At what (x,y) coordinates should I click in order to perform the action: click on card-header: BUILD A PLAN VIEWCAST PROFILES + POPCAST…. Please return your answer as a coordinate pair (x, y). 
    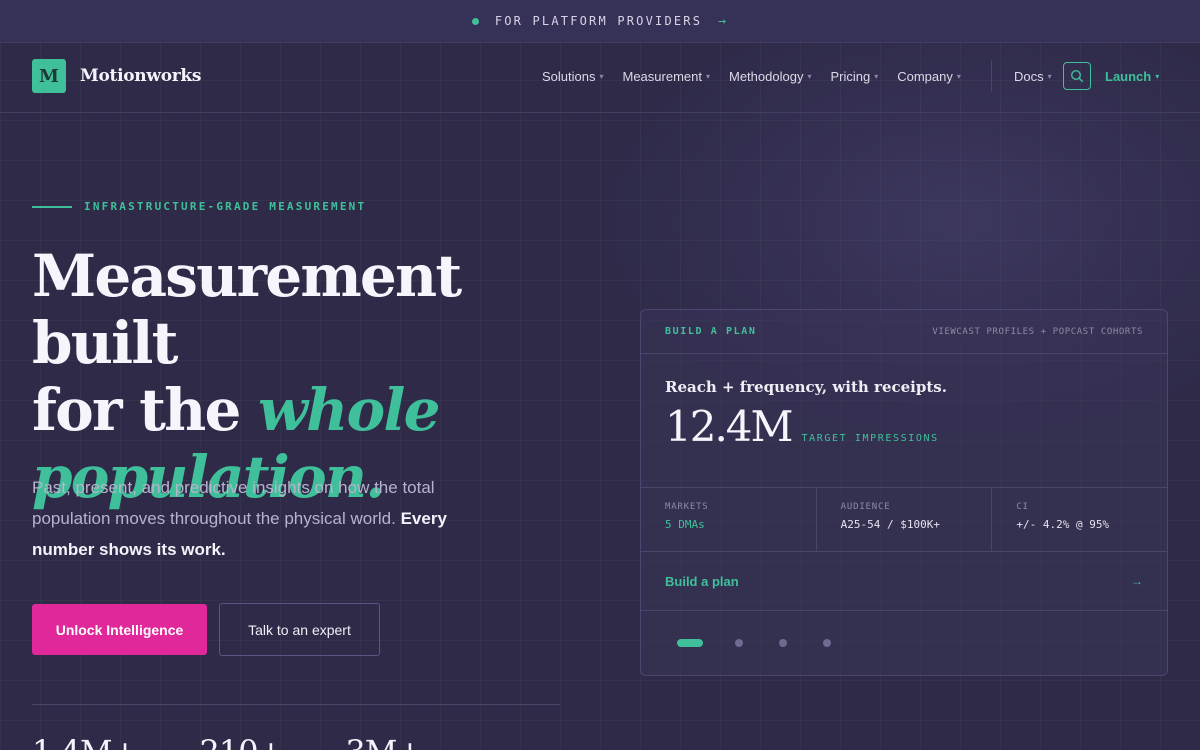
    Looking at the image, I should click on (904, 332).